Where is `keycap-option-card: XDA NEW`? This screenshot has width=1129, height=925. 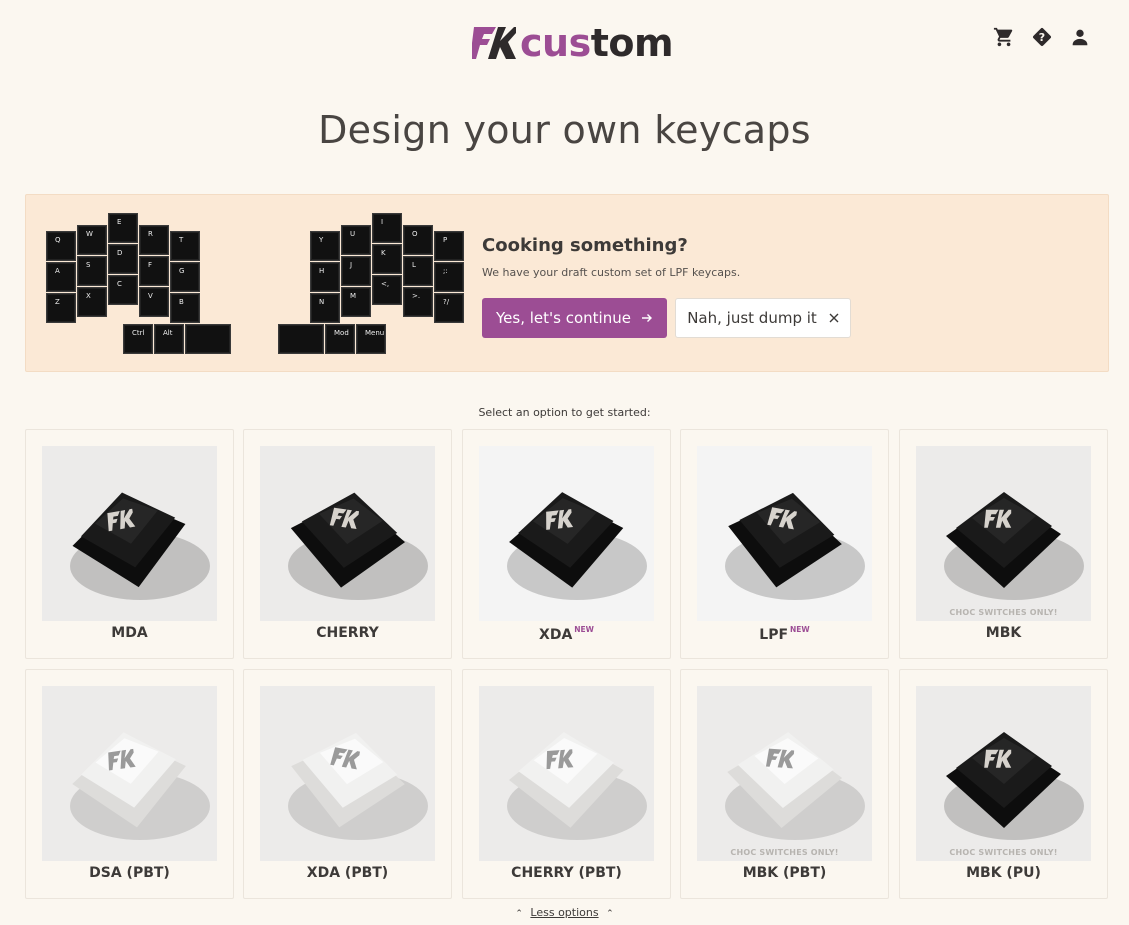 keycap-option-card: XDA NEW is located at coordinates (566, 544).